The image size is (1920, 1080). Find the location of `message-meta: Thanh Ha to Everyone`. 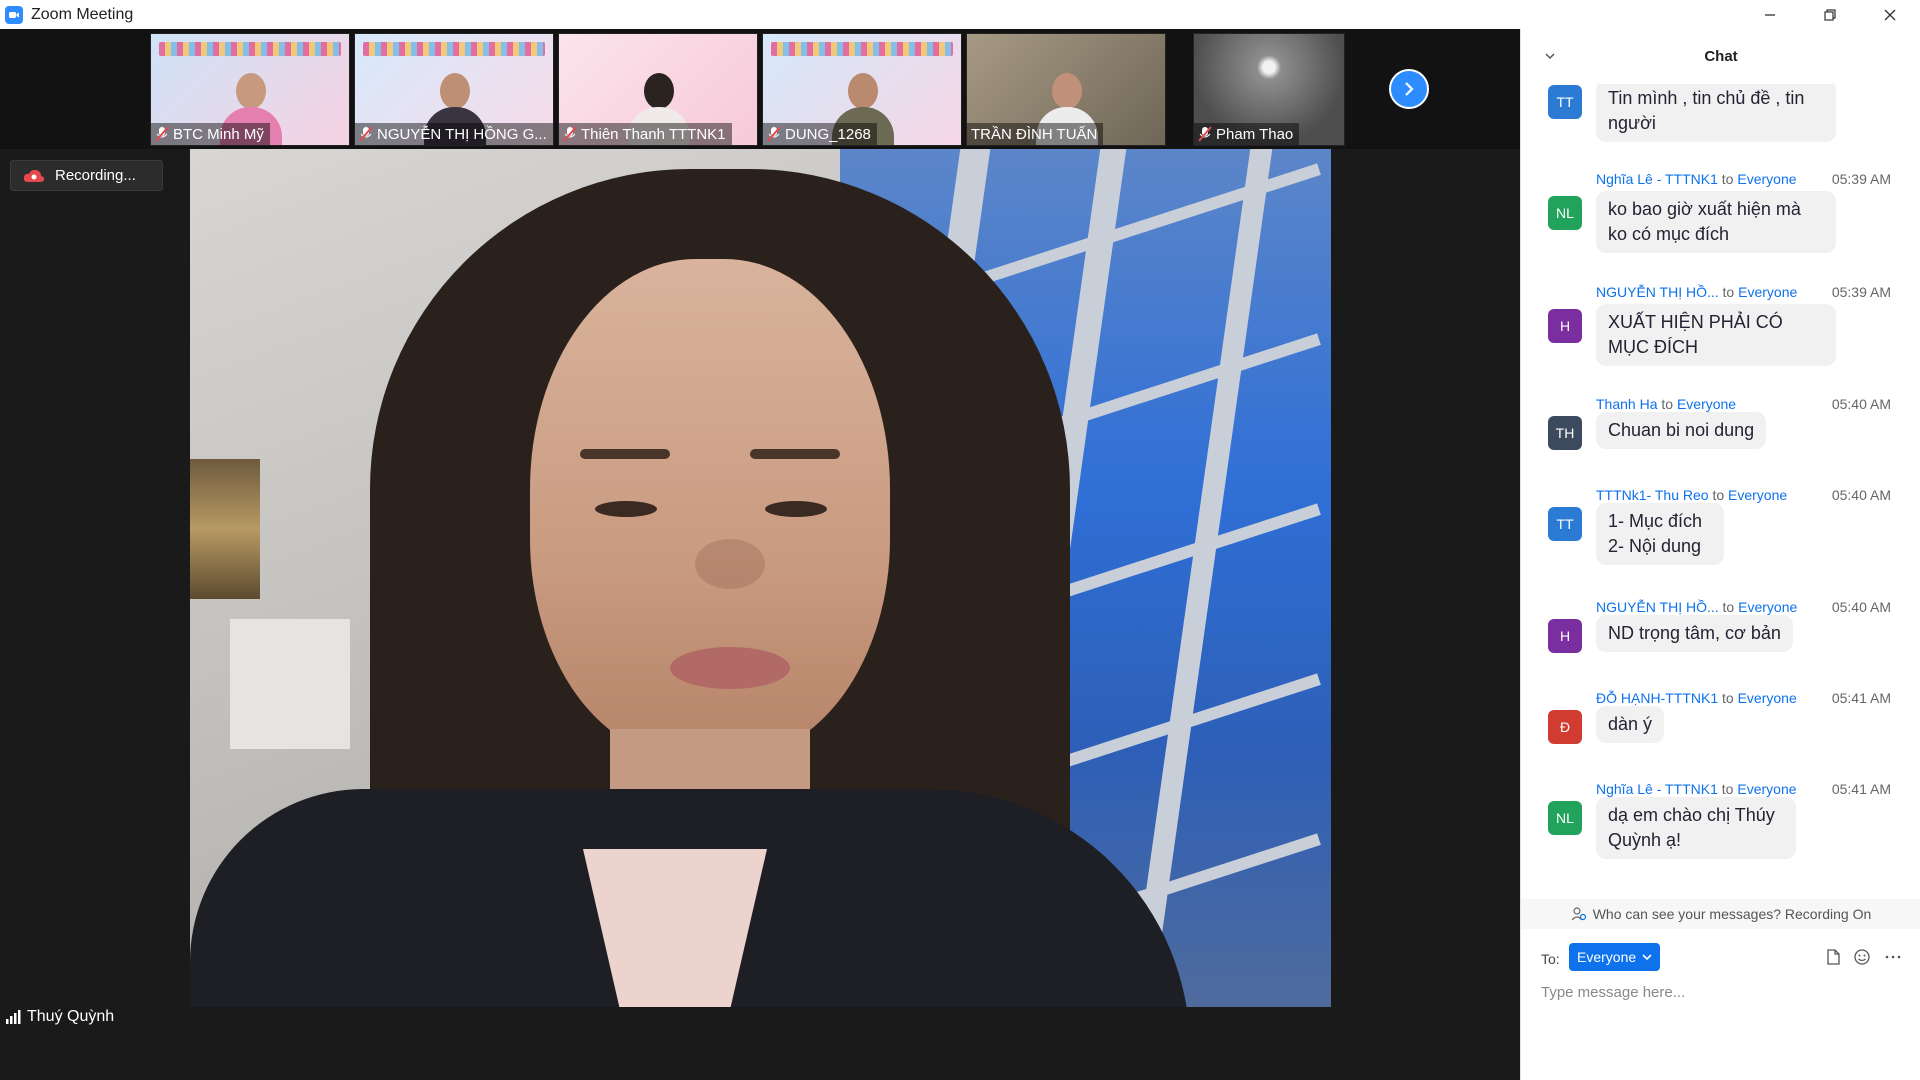

message-meta: Thanh Ha to Everyone is located at coordinates (1666, 404).